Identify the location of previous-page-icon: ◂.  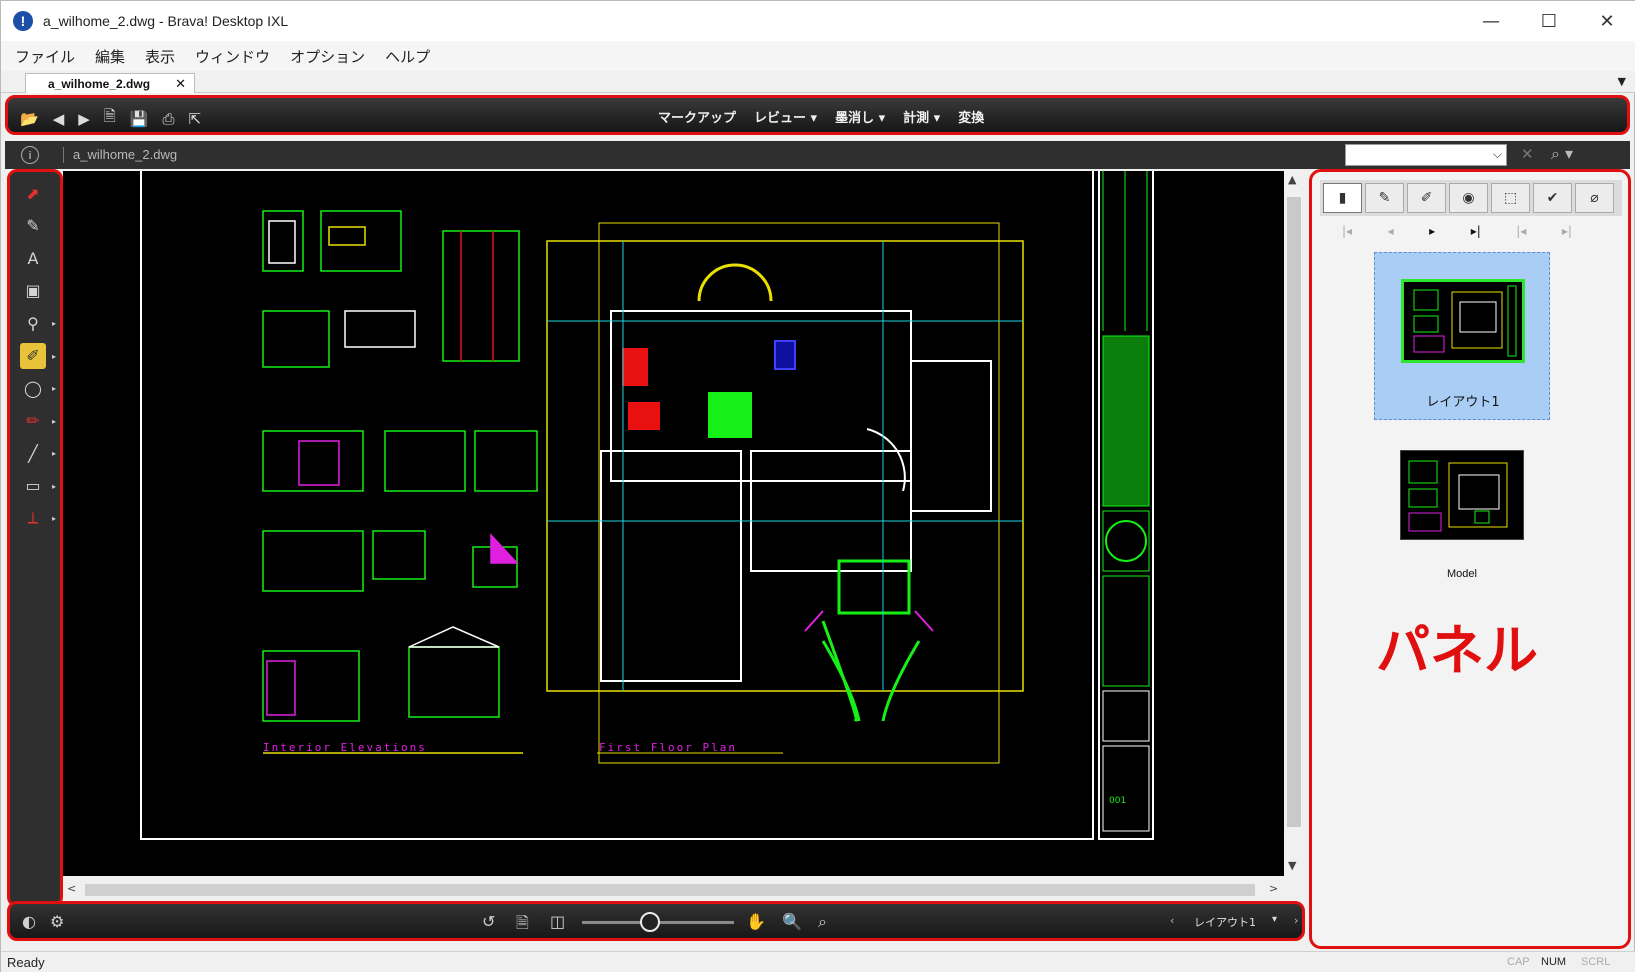
(1391, 231).